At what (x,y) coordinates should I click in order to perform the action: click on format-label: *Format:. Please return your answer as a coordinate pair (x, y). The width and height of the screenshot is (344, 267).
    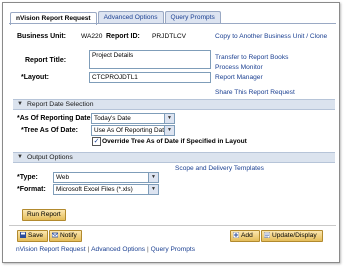
    Looking at the image, I should click on (31, 189).